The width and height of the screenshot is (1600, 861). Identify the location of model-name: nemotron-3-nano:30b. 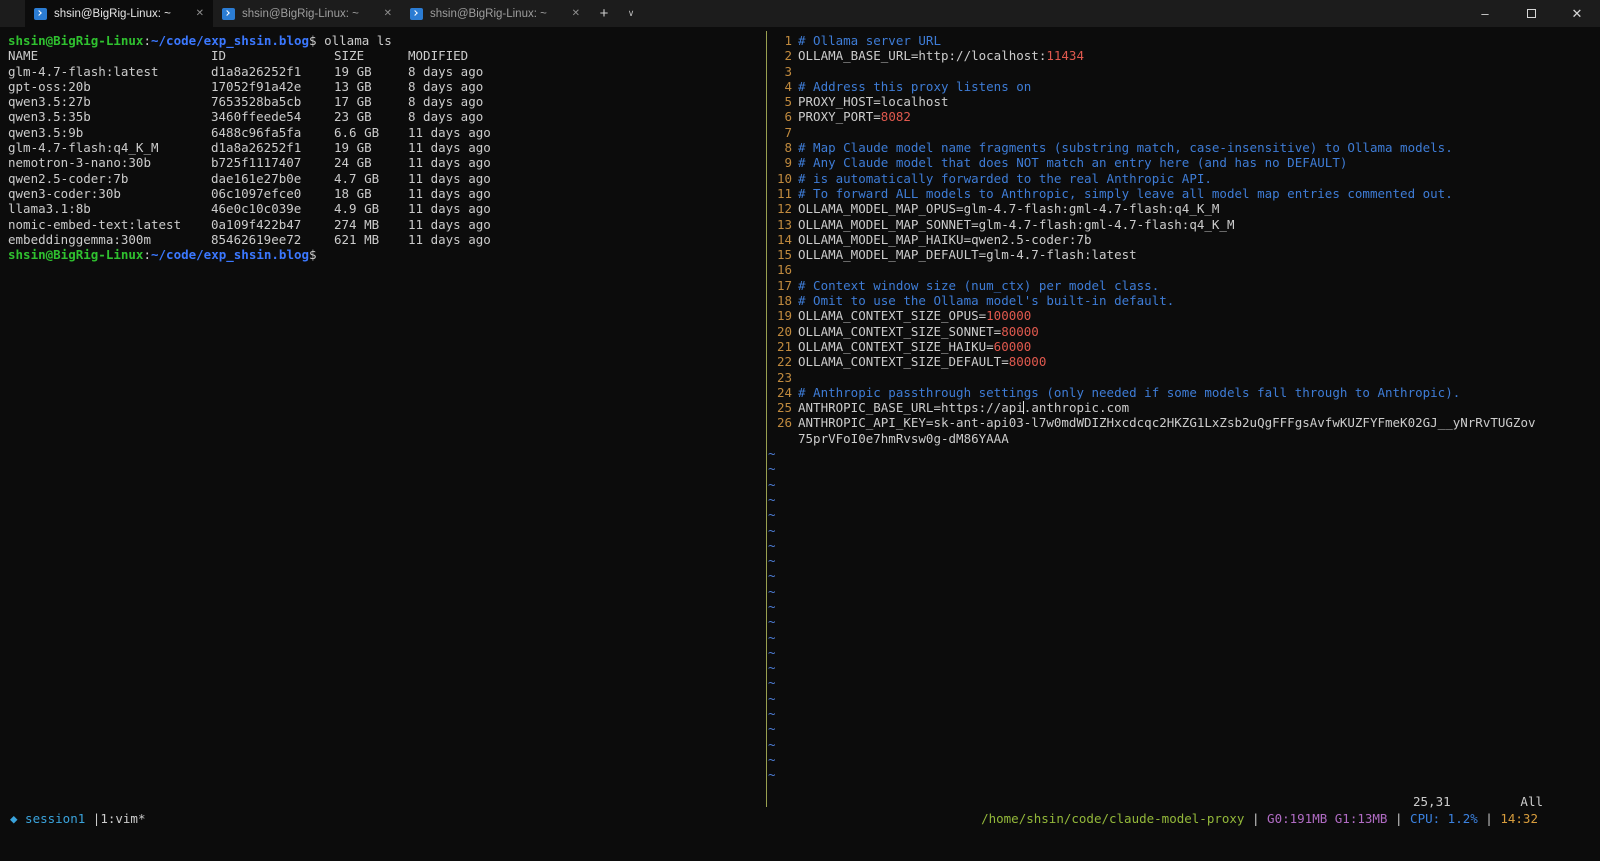
(79, 163).